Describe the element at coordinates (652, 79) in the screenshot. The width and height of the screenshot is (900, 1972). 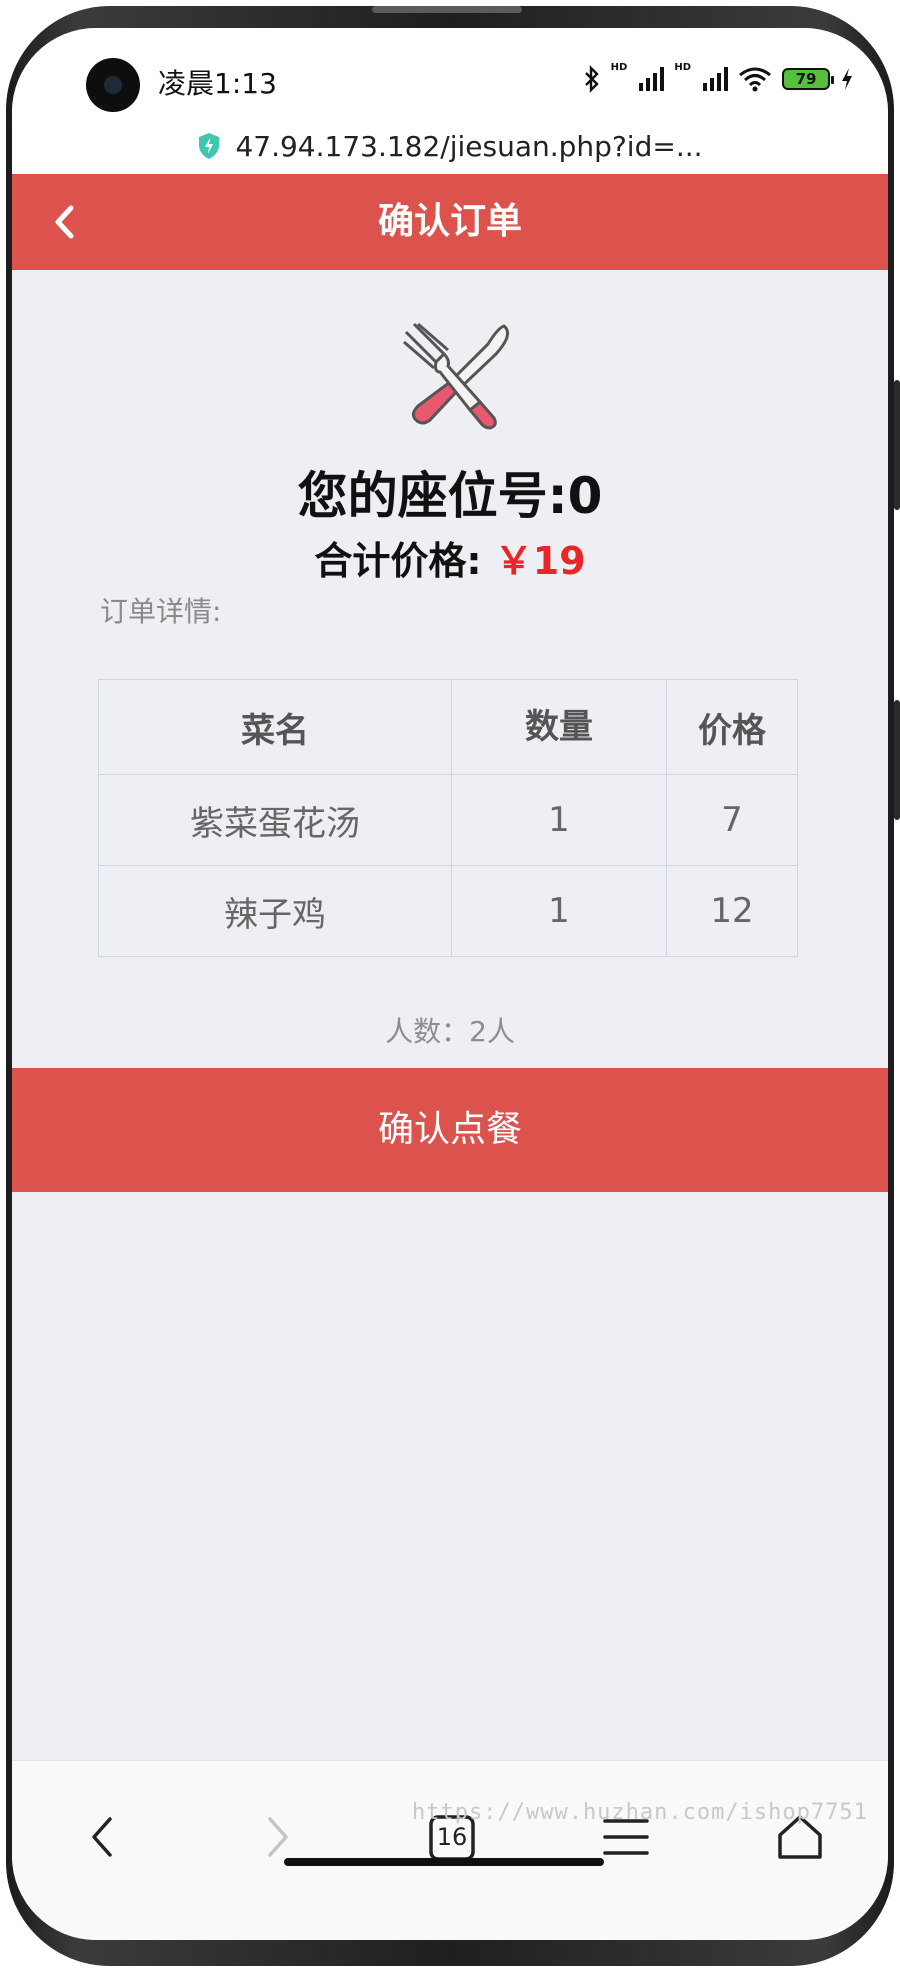
I see `signal-icon` at that location.